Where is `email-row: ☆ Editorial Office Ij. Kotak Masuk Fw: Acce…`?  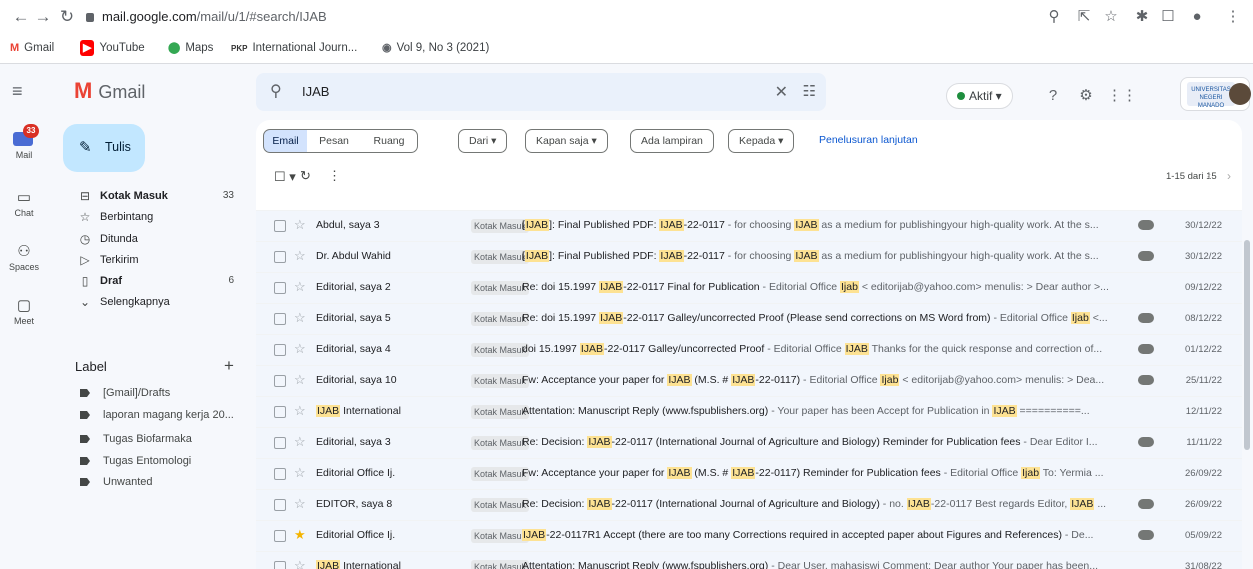
email-row: ☆ Editorial Office Ij. Kotak Masuk Fw: Acce… is located at coordinates (749, 473).